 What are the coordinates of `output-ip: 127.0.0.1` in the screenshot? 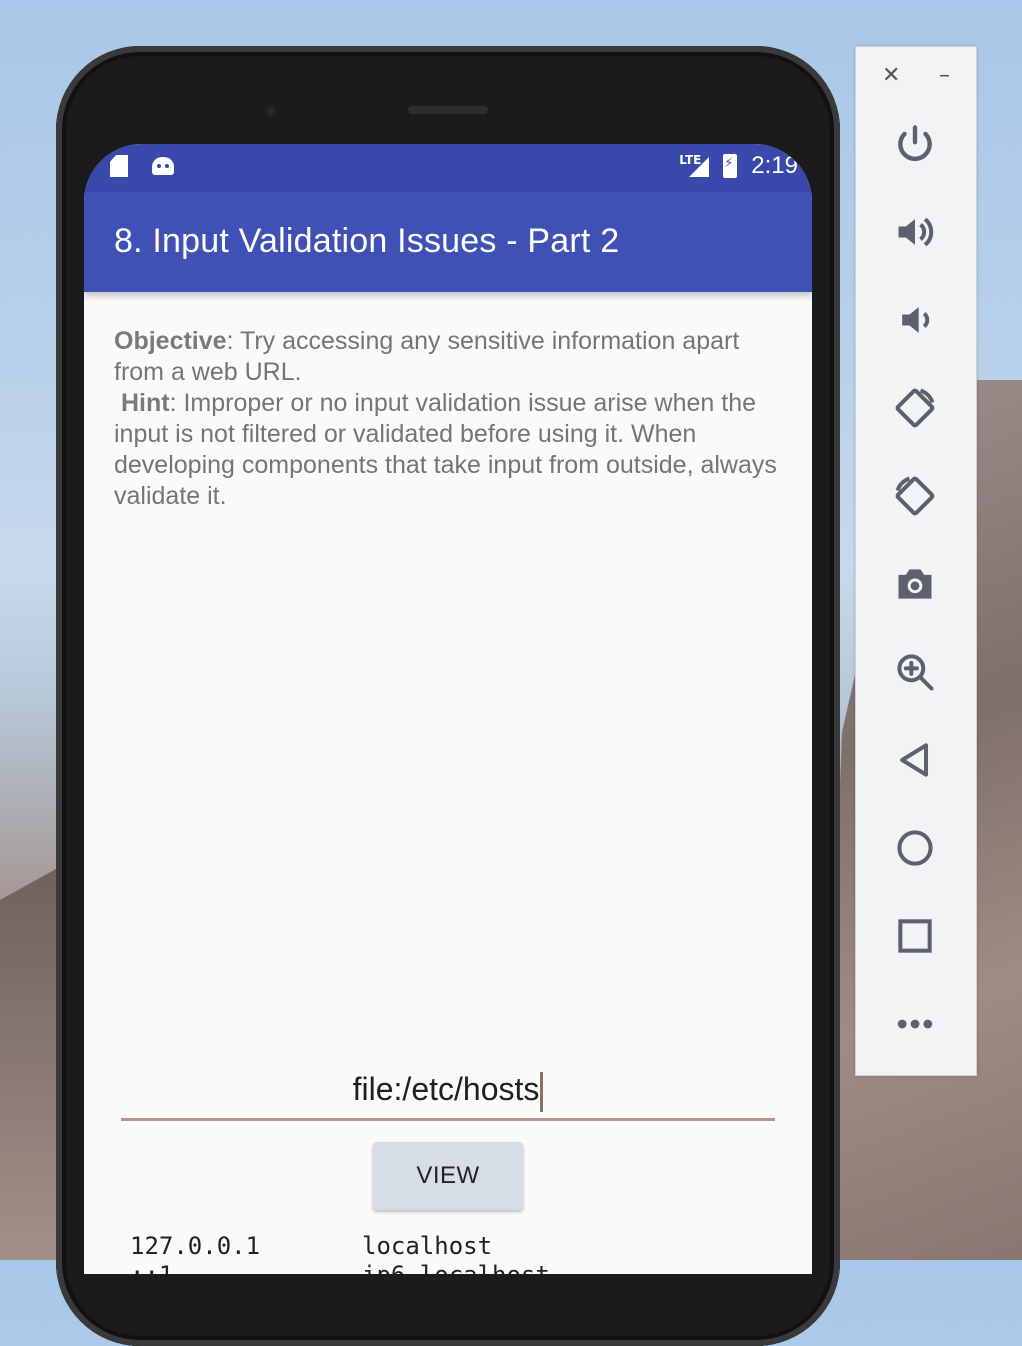 It's located at (195, 1246).